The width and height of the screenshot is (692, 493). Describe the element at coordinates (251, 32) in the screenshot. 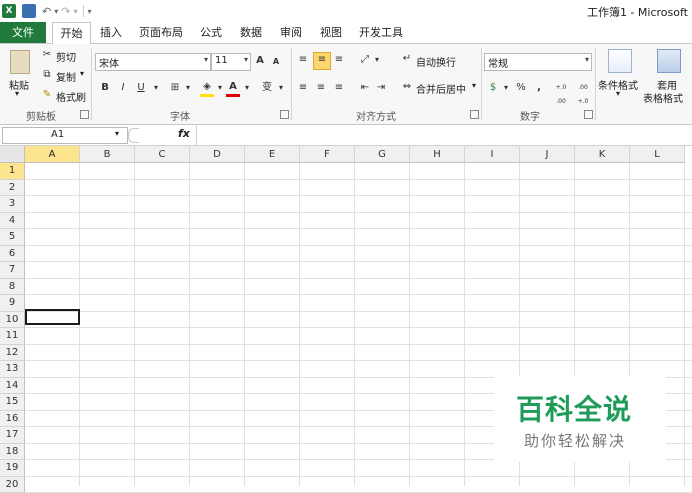

I see `tab-data: 数据` at that location.